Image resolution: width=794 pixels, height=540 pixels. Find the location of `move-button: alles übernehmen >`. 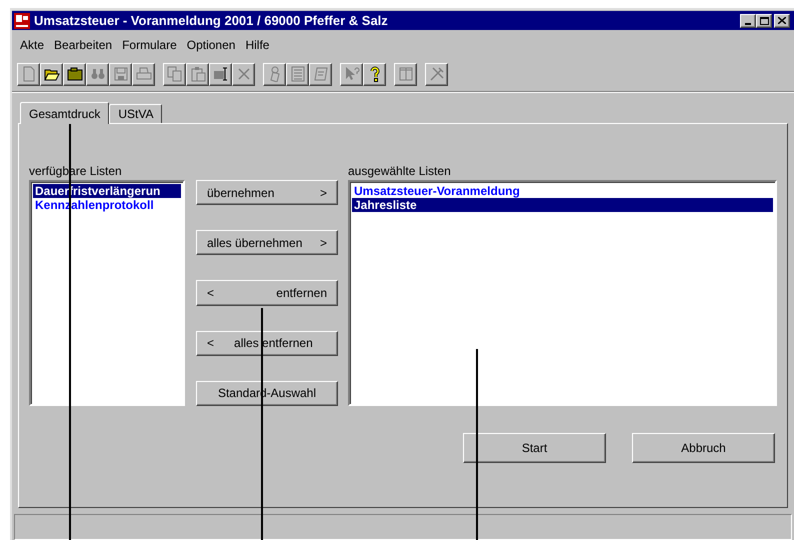

move-button: alles übernehmen > is located at coordinates (267, 243).